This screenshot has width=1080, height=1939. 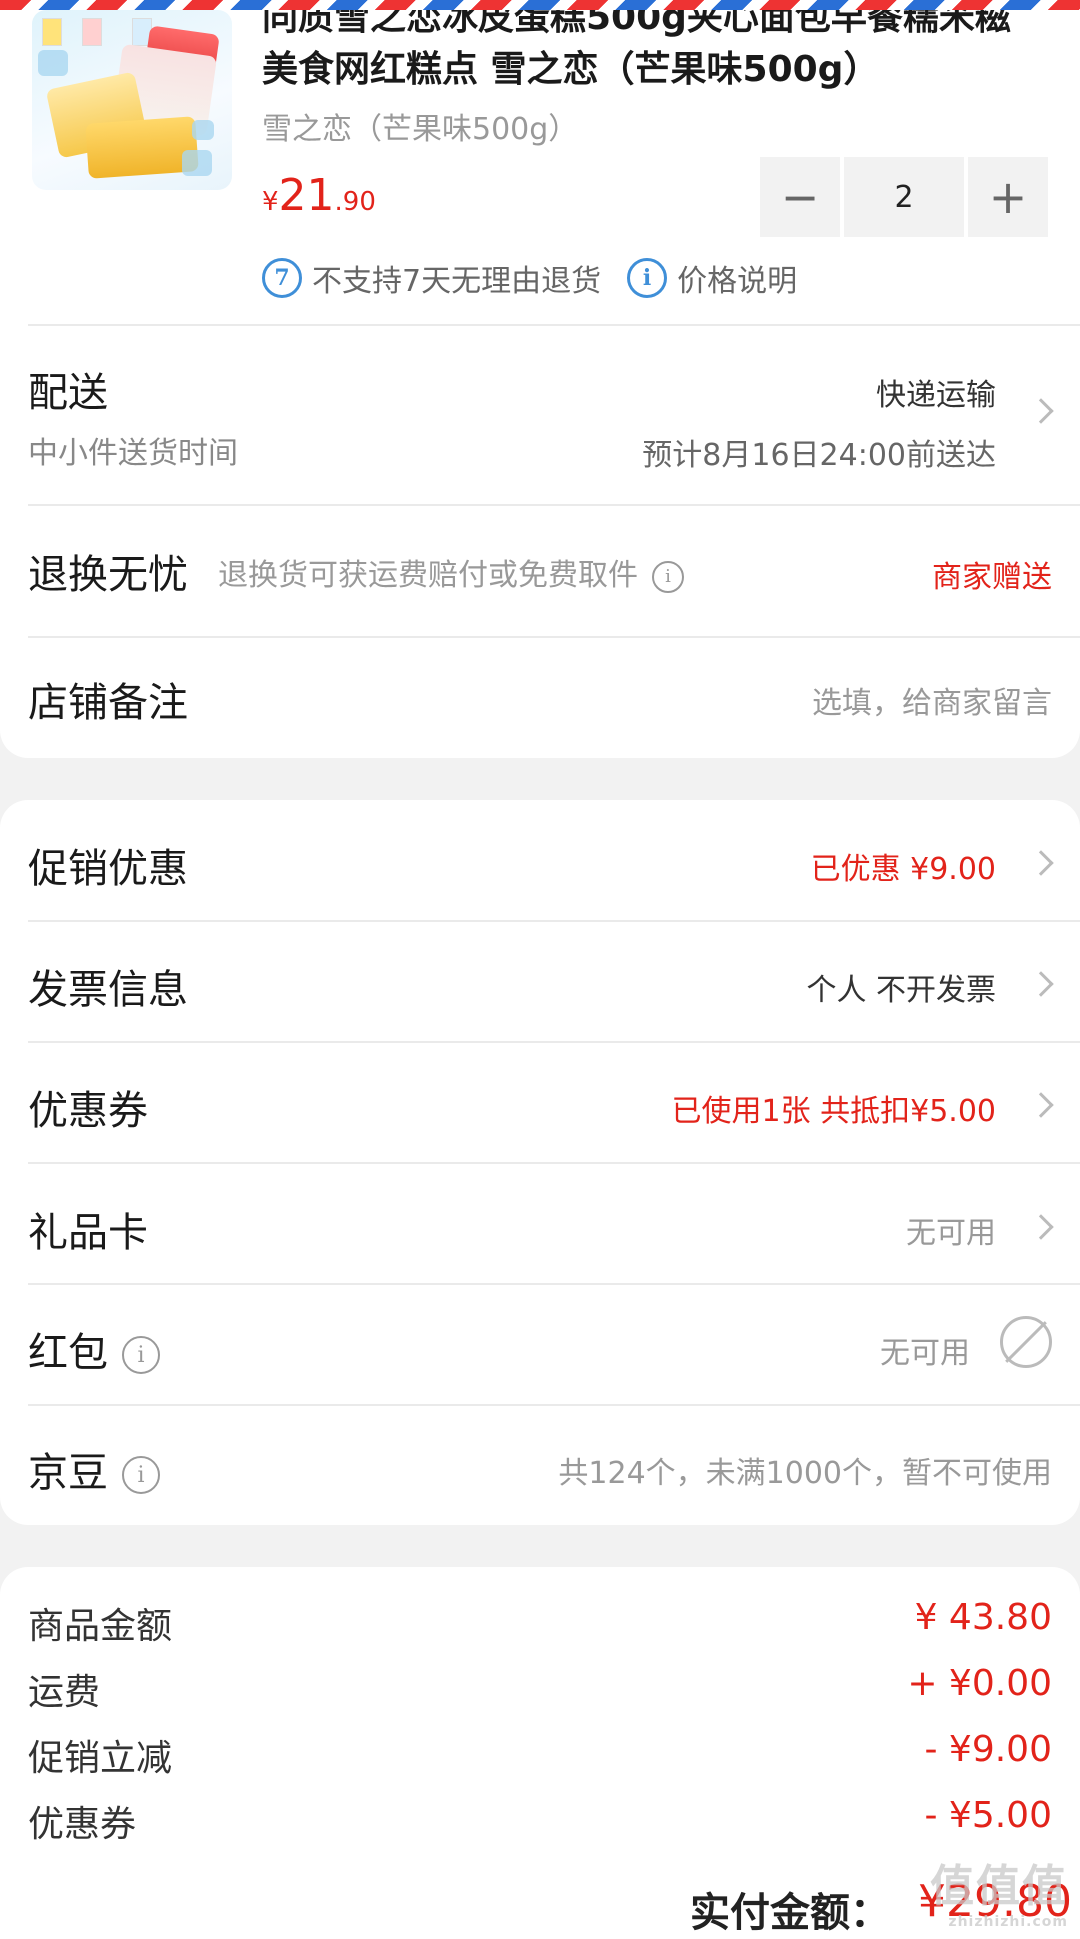 What do you see at coordinates (979, 1683) in the screenshot?
I see `summary-value: + ¥0.00` at bounding box center [979, 1683].